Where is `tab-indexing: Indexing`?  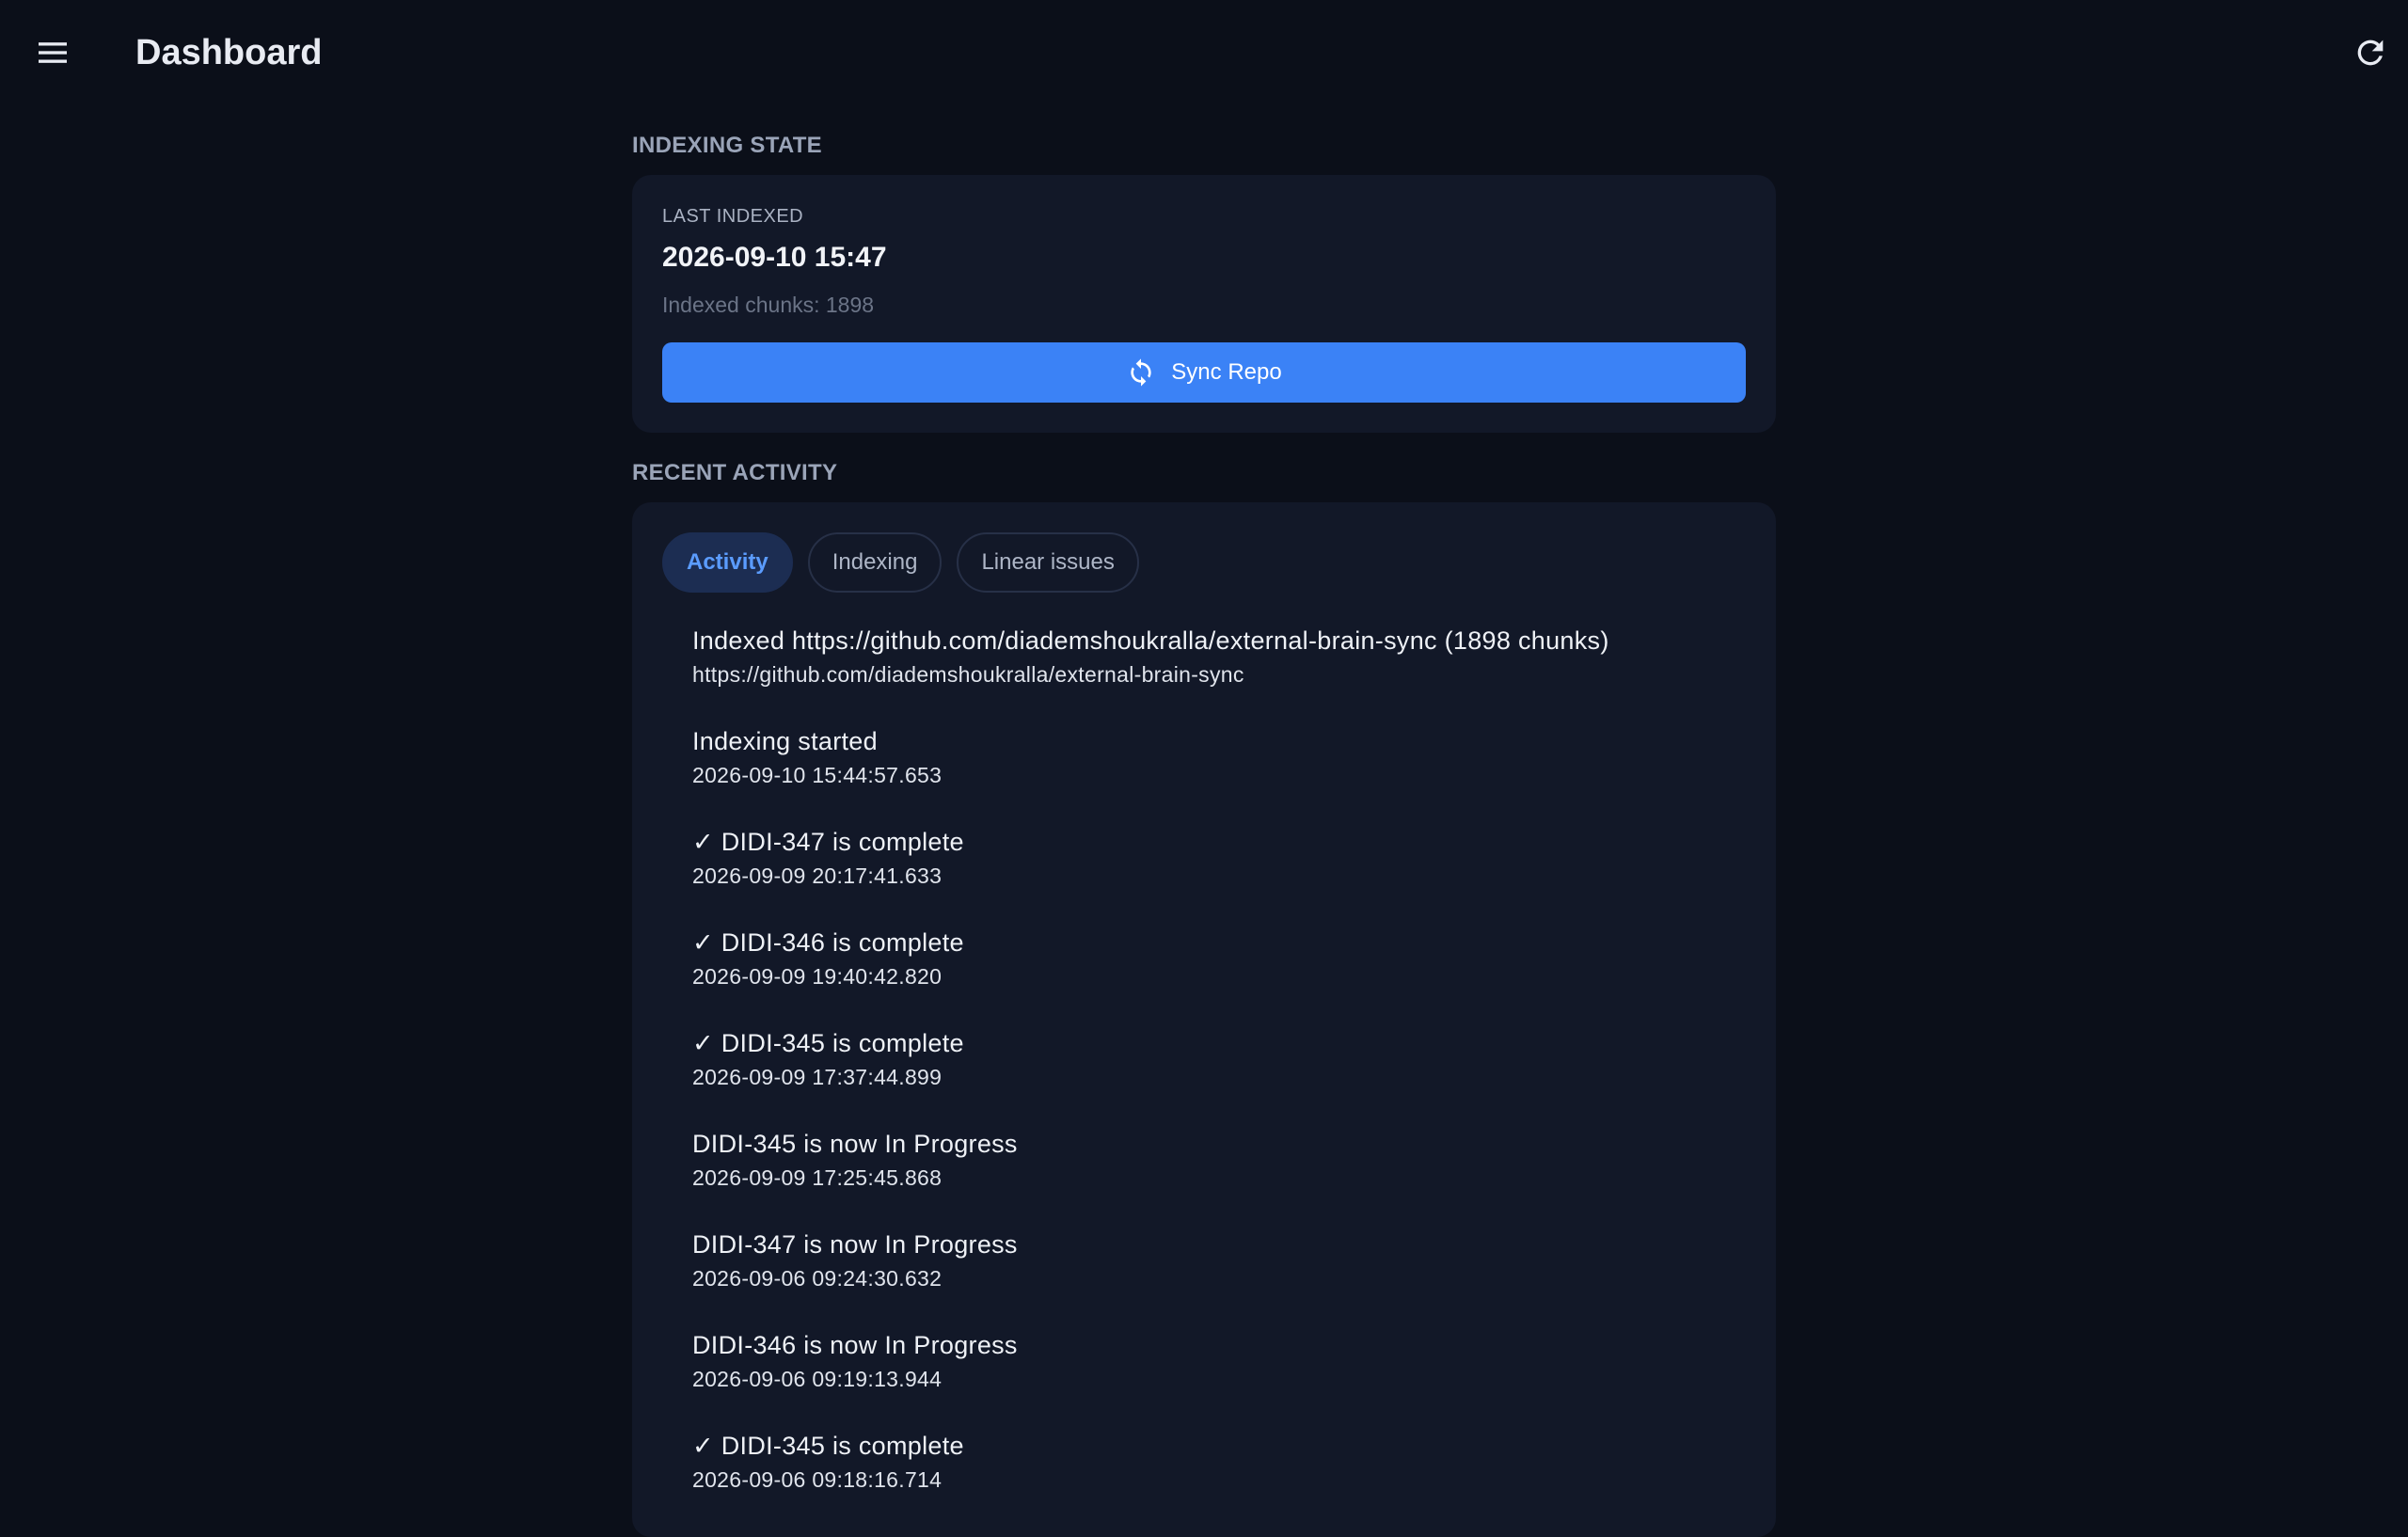
tab-indexing: Indexing is located at coordinates (875, 562).